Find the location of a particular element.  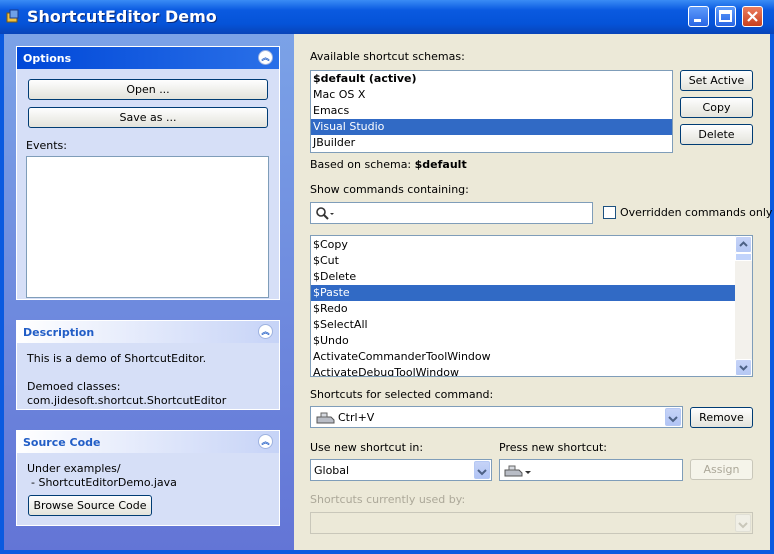

search-icon is located at coordinates (325, 213).